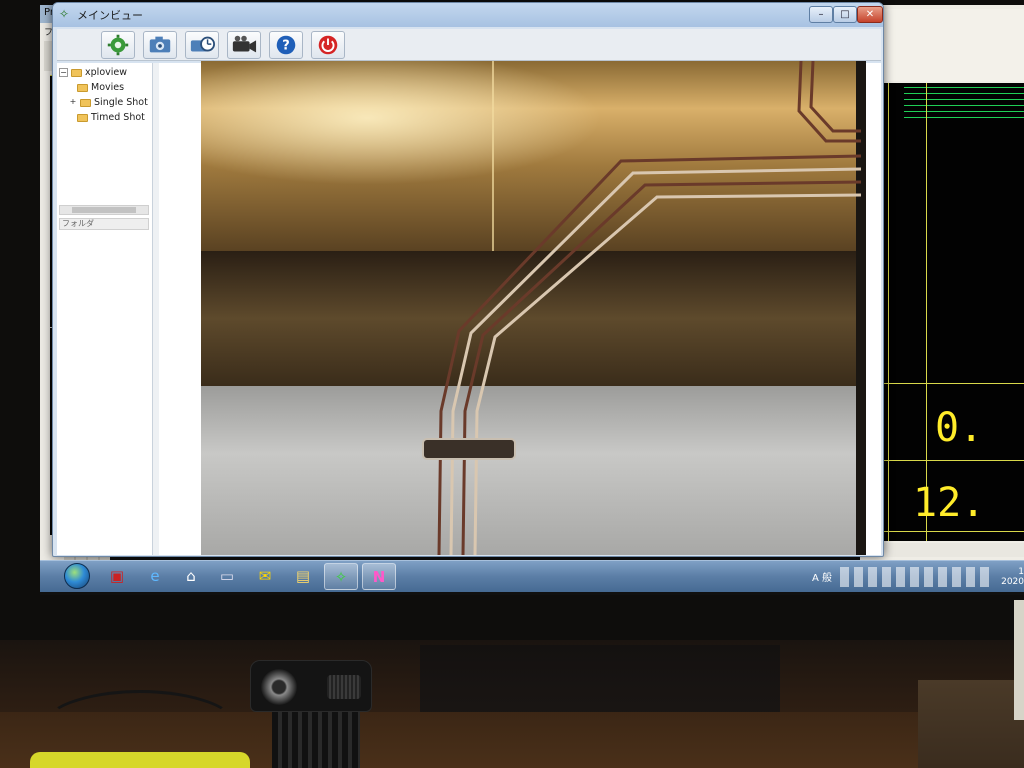 Image resolution: width=1024 pixels, height=768 pixels. I want to click on single-shot-button, so click(160, 45).